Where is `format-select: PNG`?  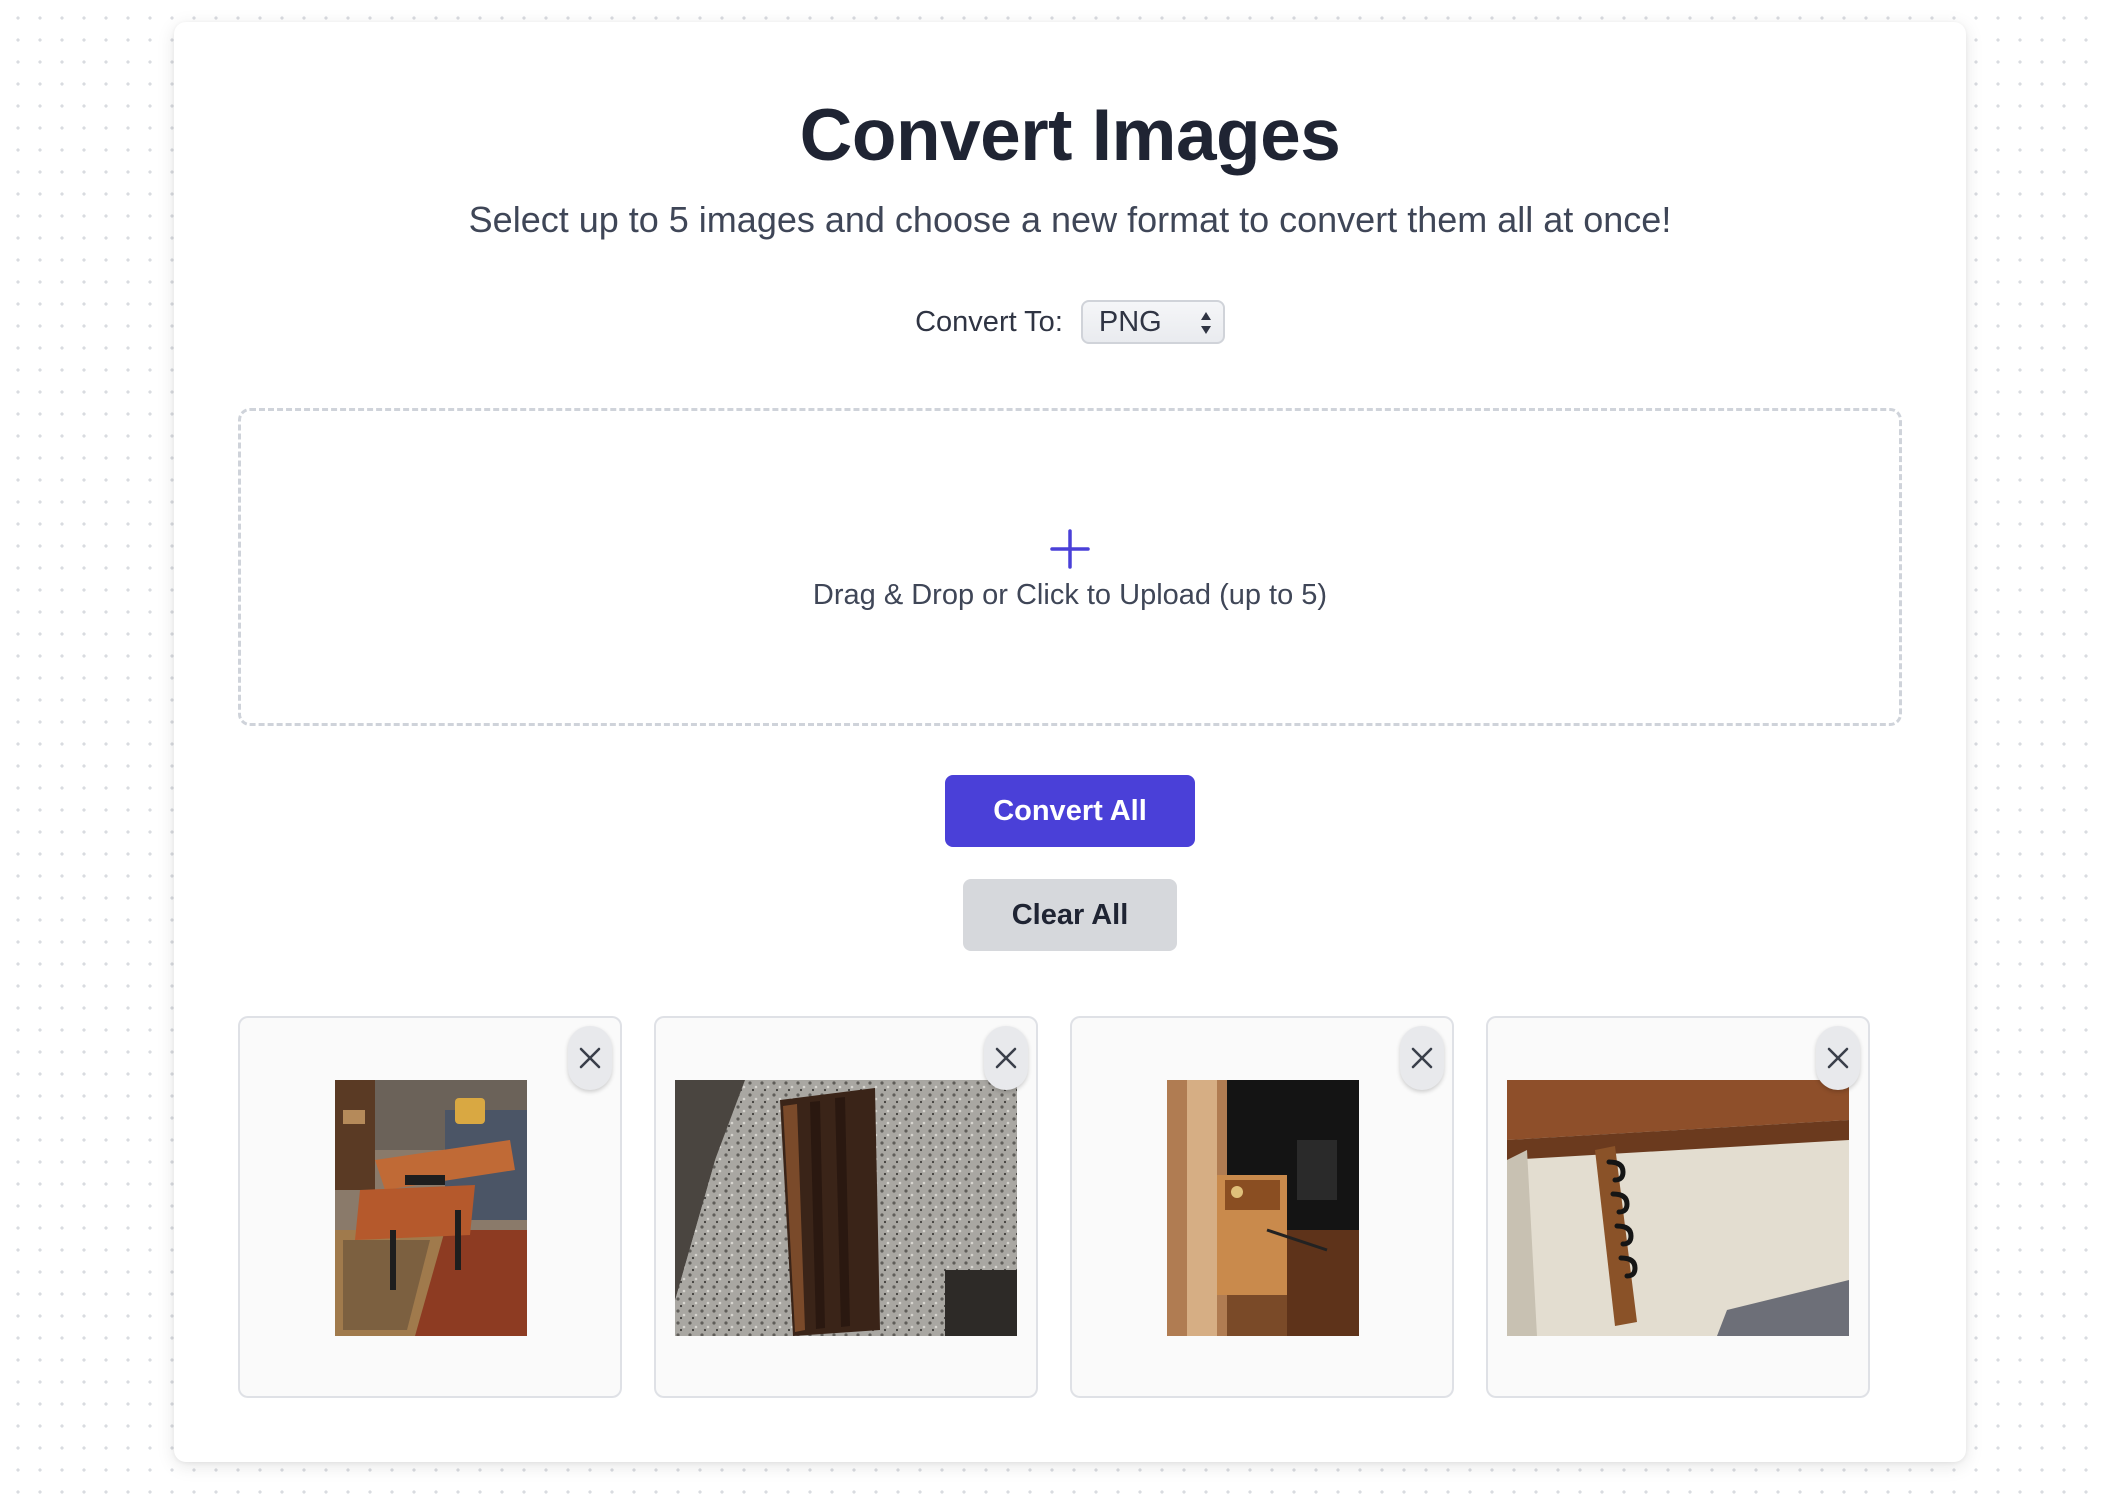
format-select: PNG is located at coordinates (1152, 322).